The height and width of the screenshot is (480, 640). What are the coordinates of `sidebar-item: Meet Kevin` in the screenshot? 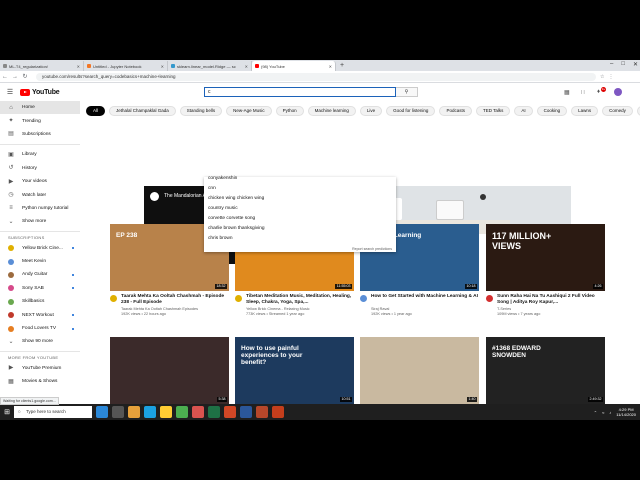 It's located at (40, 261).